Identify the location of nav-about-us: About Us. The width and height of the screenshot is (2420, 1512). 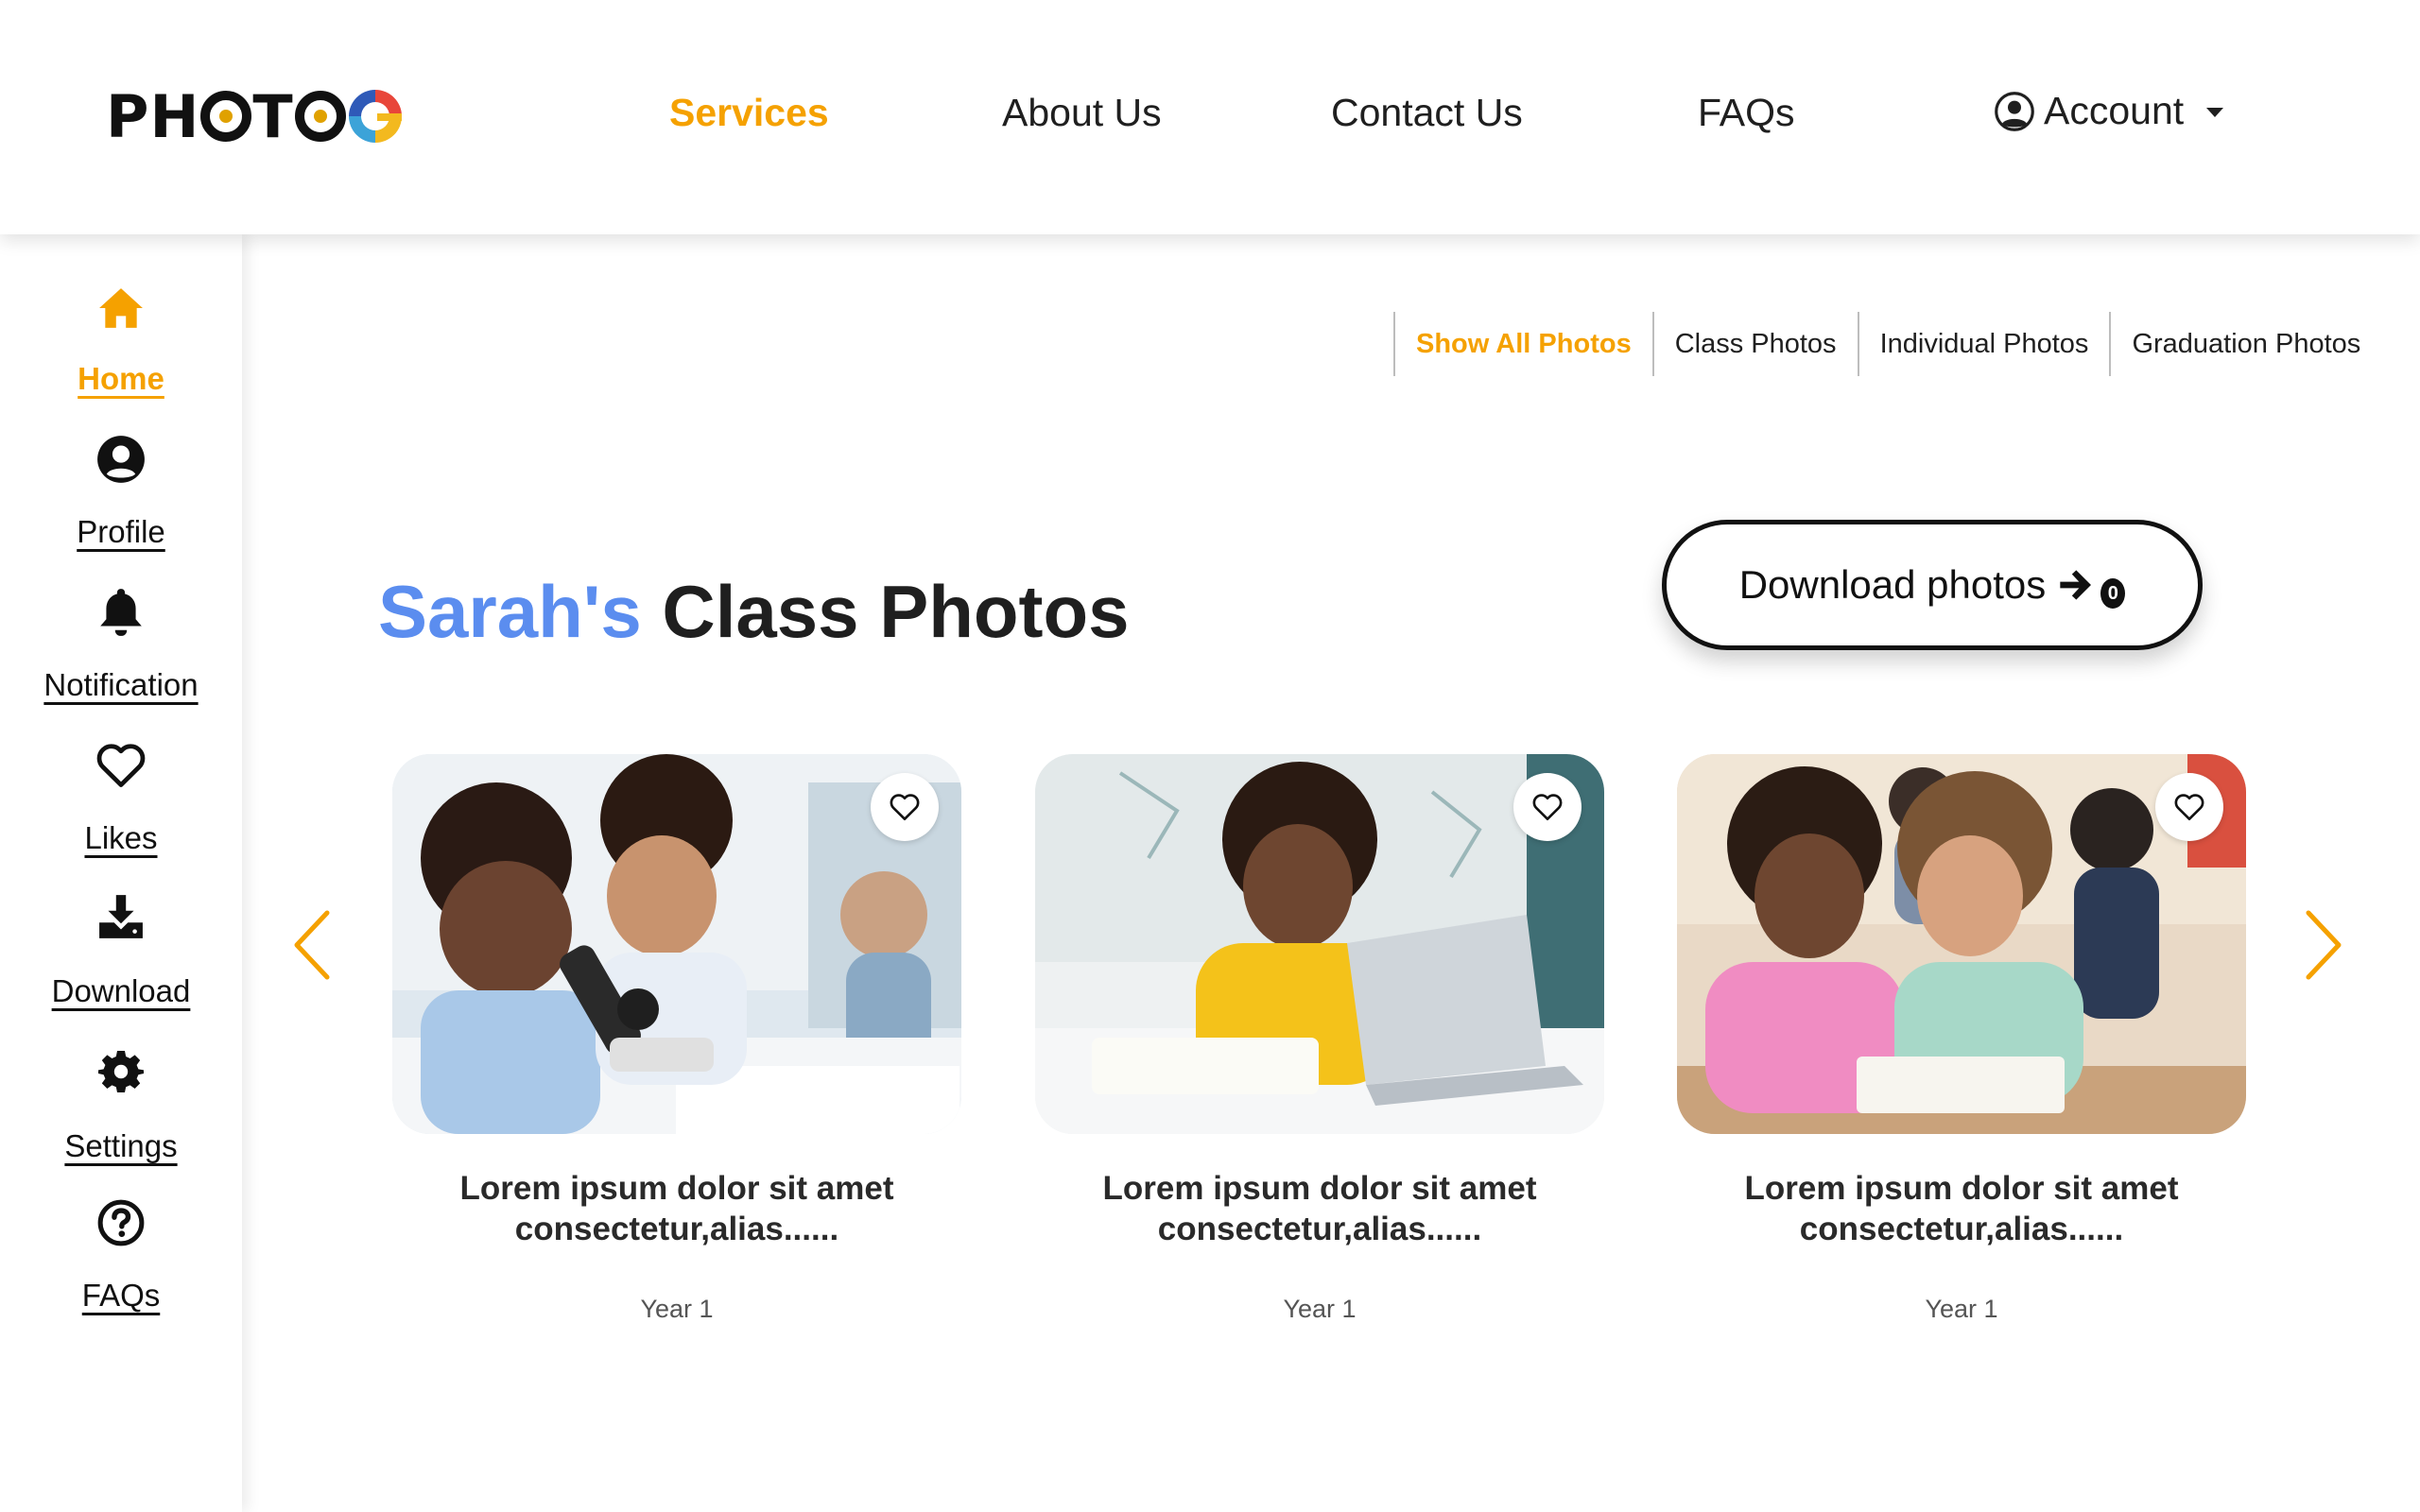
(1082, 113).